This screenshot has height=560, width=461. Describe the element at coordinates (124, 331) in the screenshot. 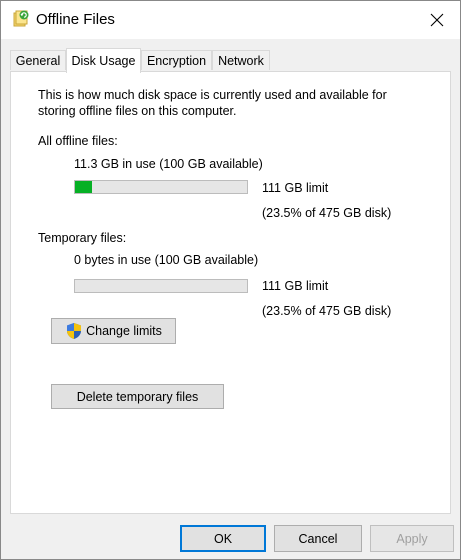

I see `change-limits-label: Change limits` at that location.